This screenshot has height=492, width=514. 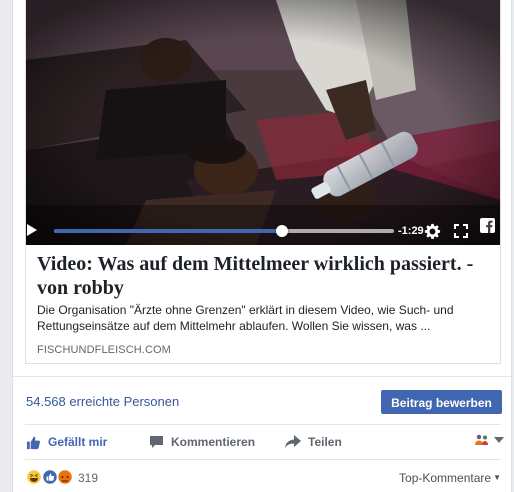 What do you see at coordinates (461, 231) in the screenshot?
I see `fullscreen-icon` at bounding box center [461, 231].